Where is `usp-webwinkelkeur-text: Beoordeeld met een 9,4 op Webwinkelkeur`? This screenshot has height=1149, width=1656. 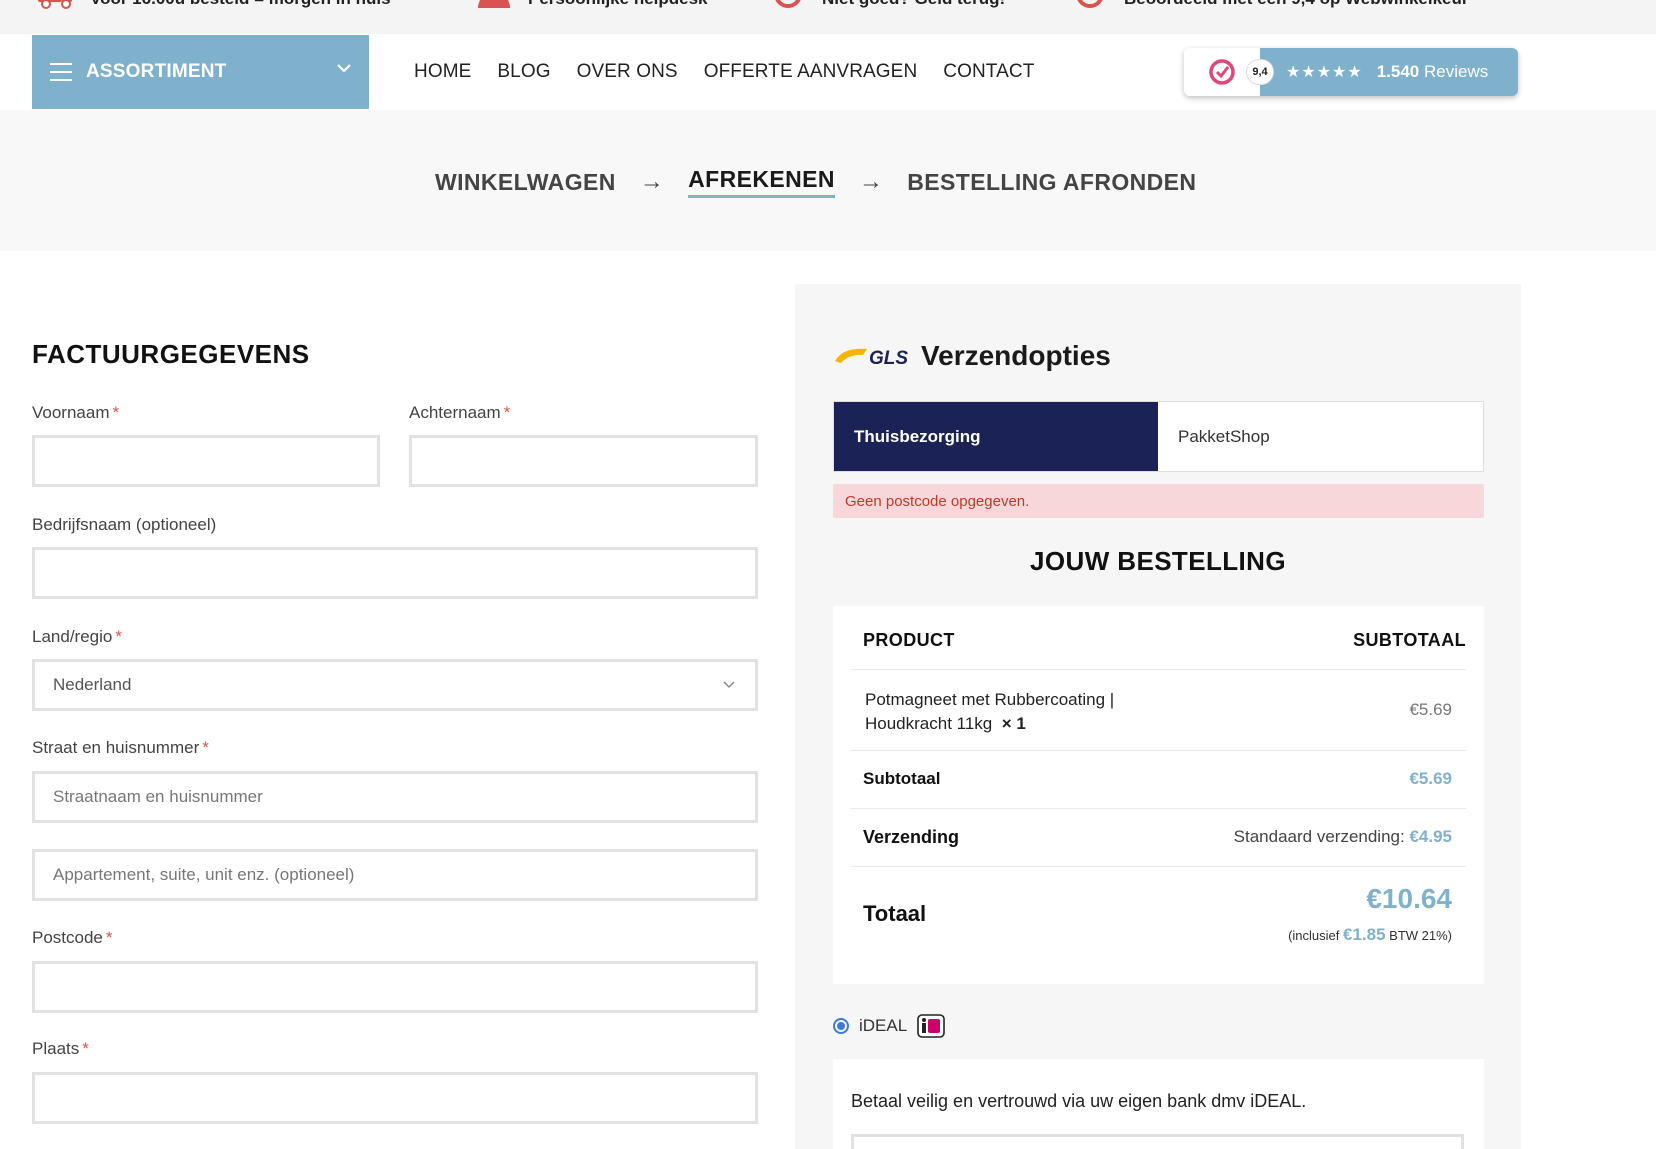
usp-webwinkelkeur-text: Beoordeeld met een 9,4 op Webwinkelkeur is located at coordinates (1296, 4).